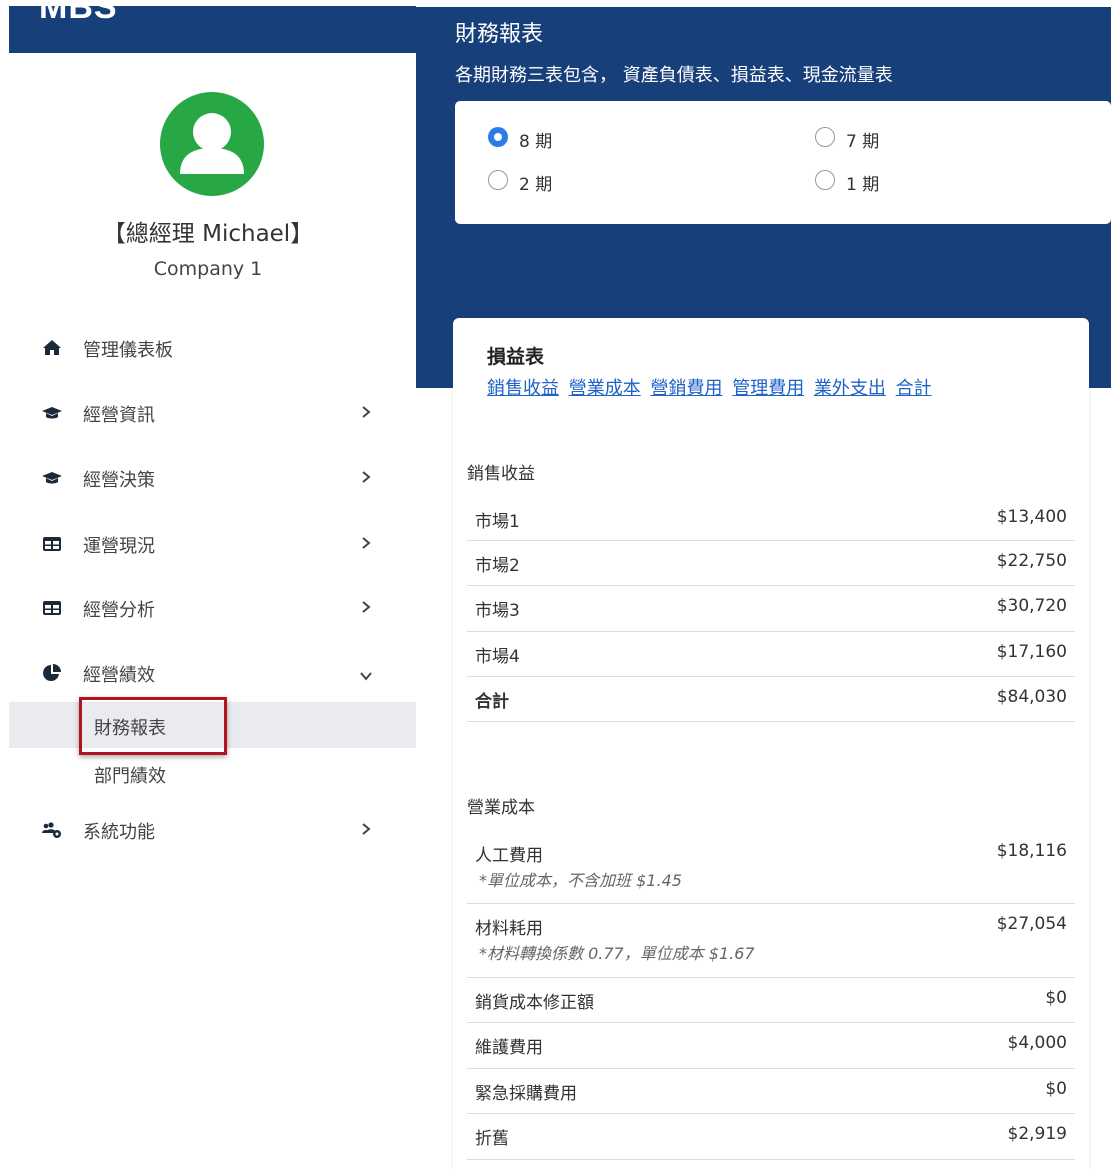 The image size is (1111, 1169). I want to click on anchor-operating-cost: 營業成本, so click(605, 388).